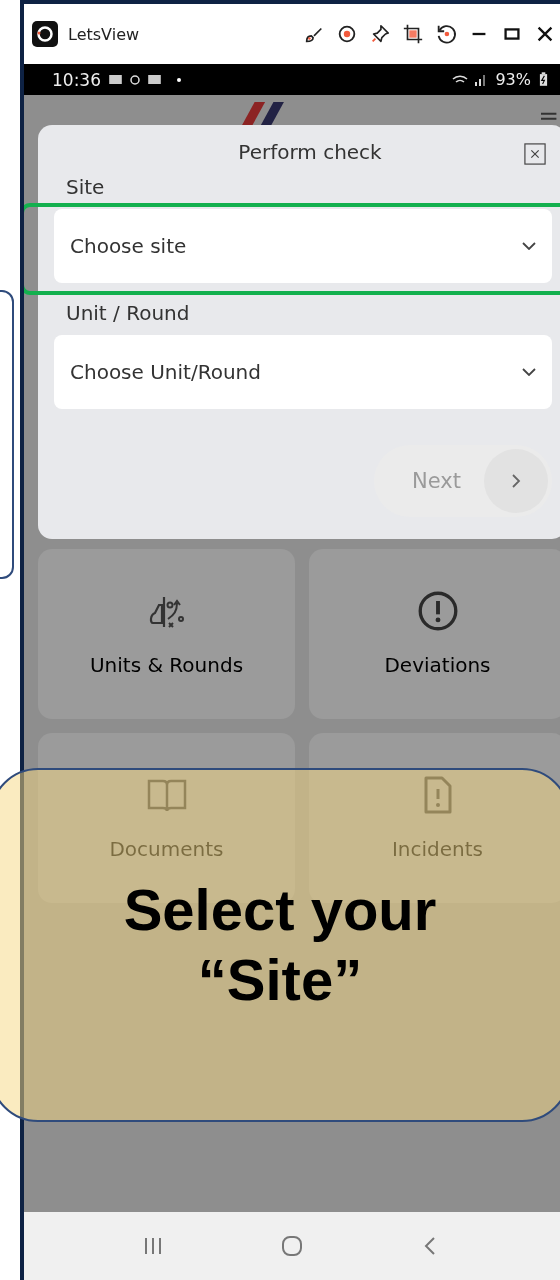  Describe the element at coordinates (104, 34) in the screenshot. I see `window-title: LetsView` at that location.